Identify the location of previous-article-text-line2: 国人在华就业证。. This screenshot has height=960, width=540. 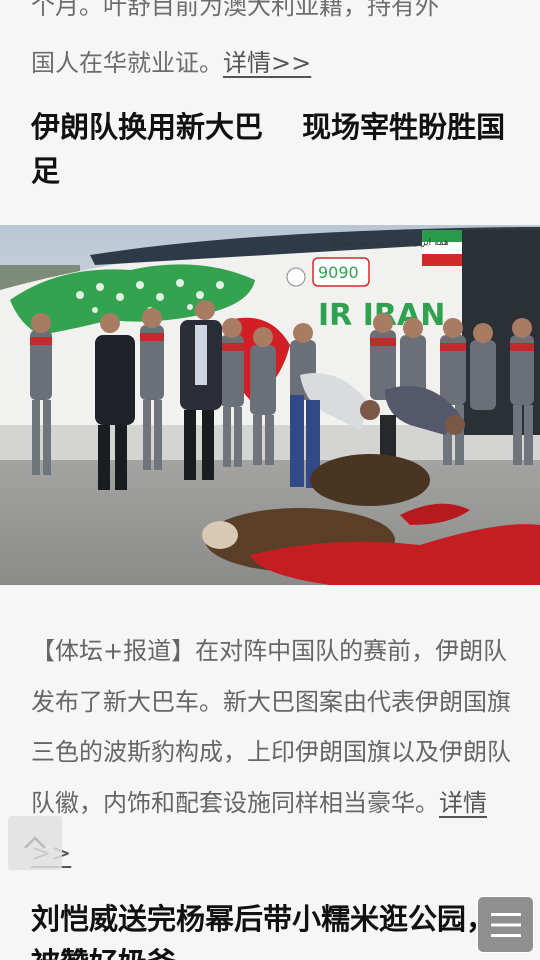
(127, 63).